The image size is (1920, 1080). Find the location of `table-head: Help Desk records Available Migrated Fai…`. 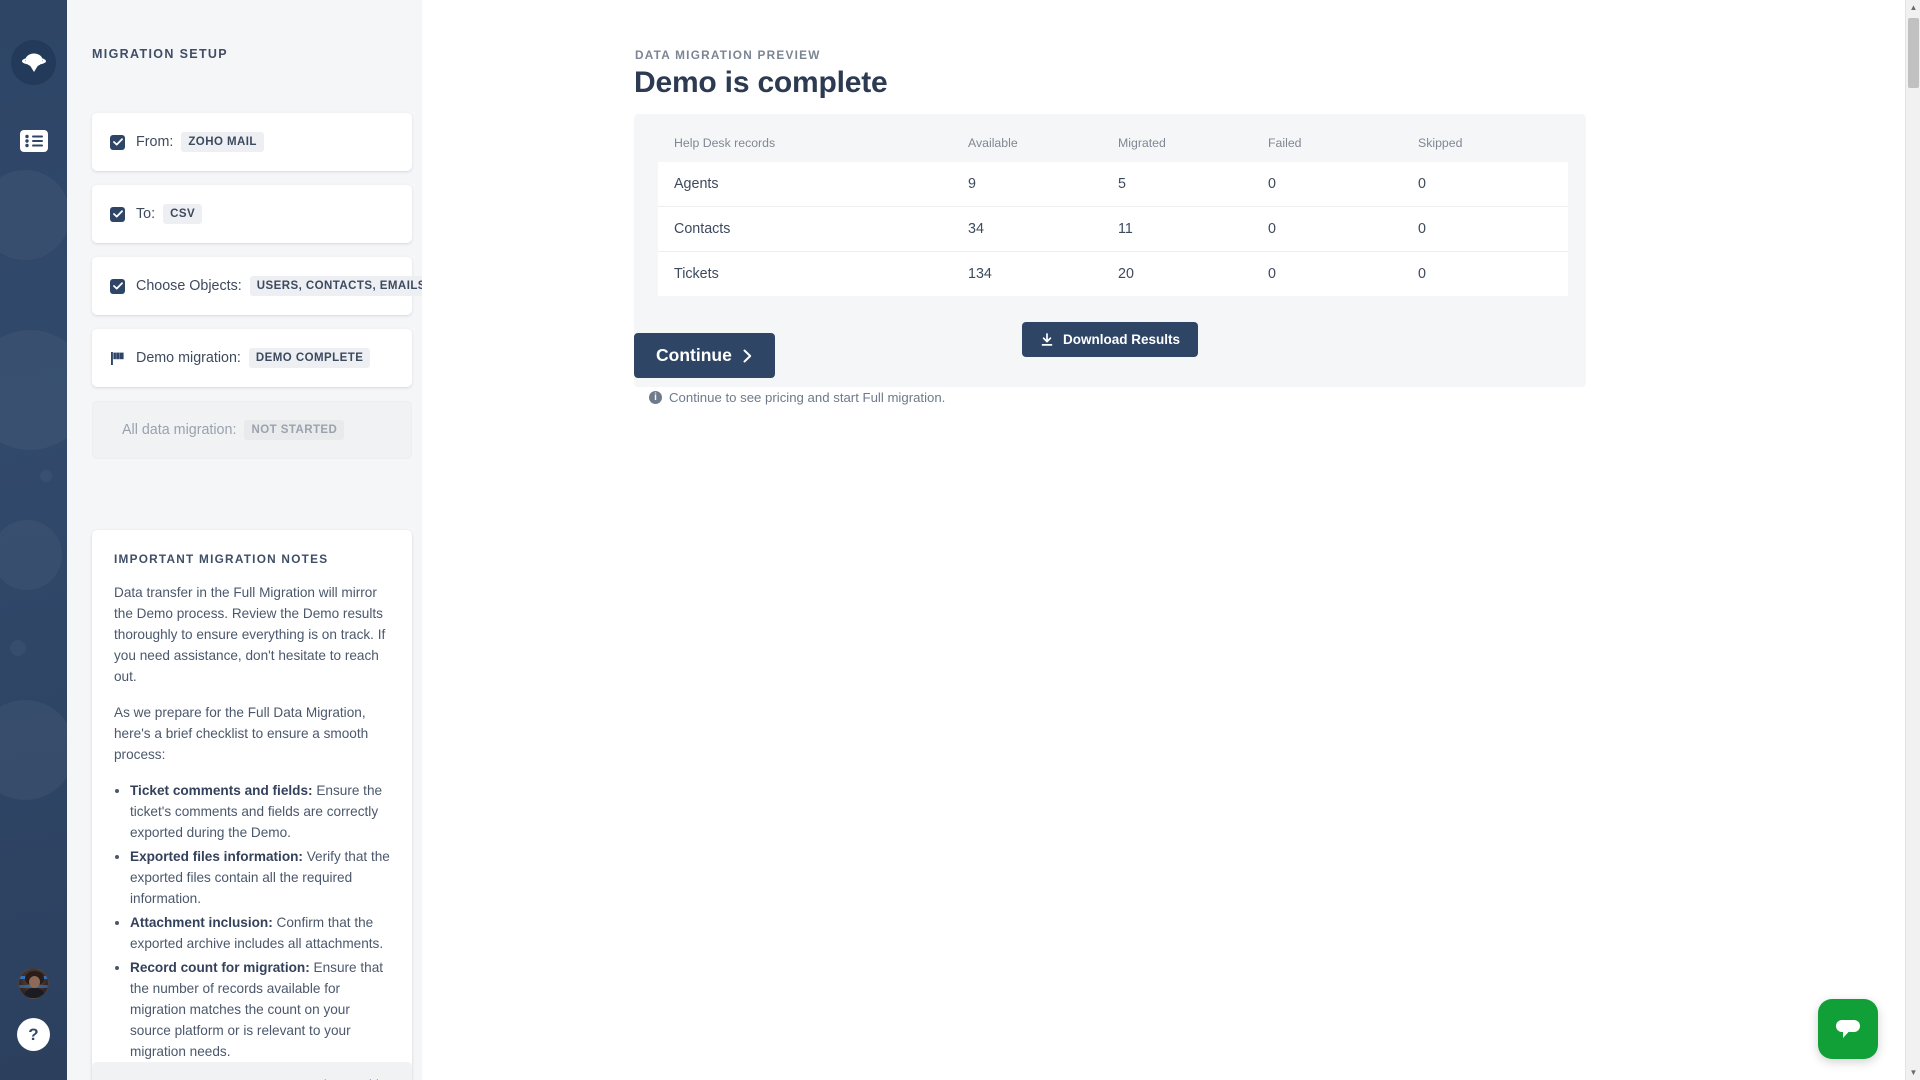

table-head: Help Desk records Available Migrated Fai… is located at coordinates (1113, 149).